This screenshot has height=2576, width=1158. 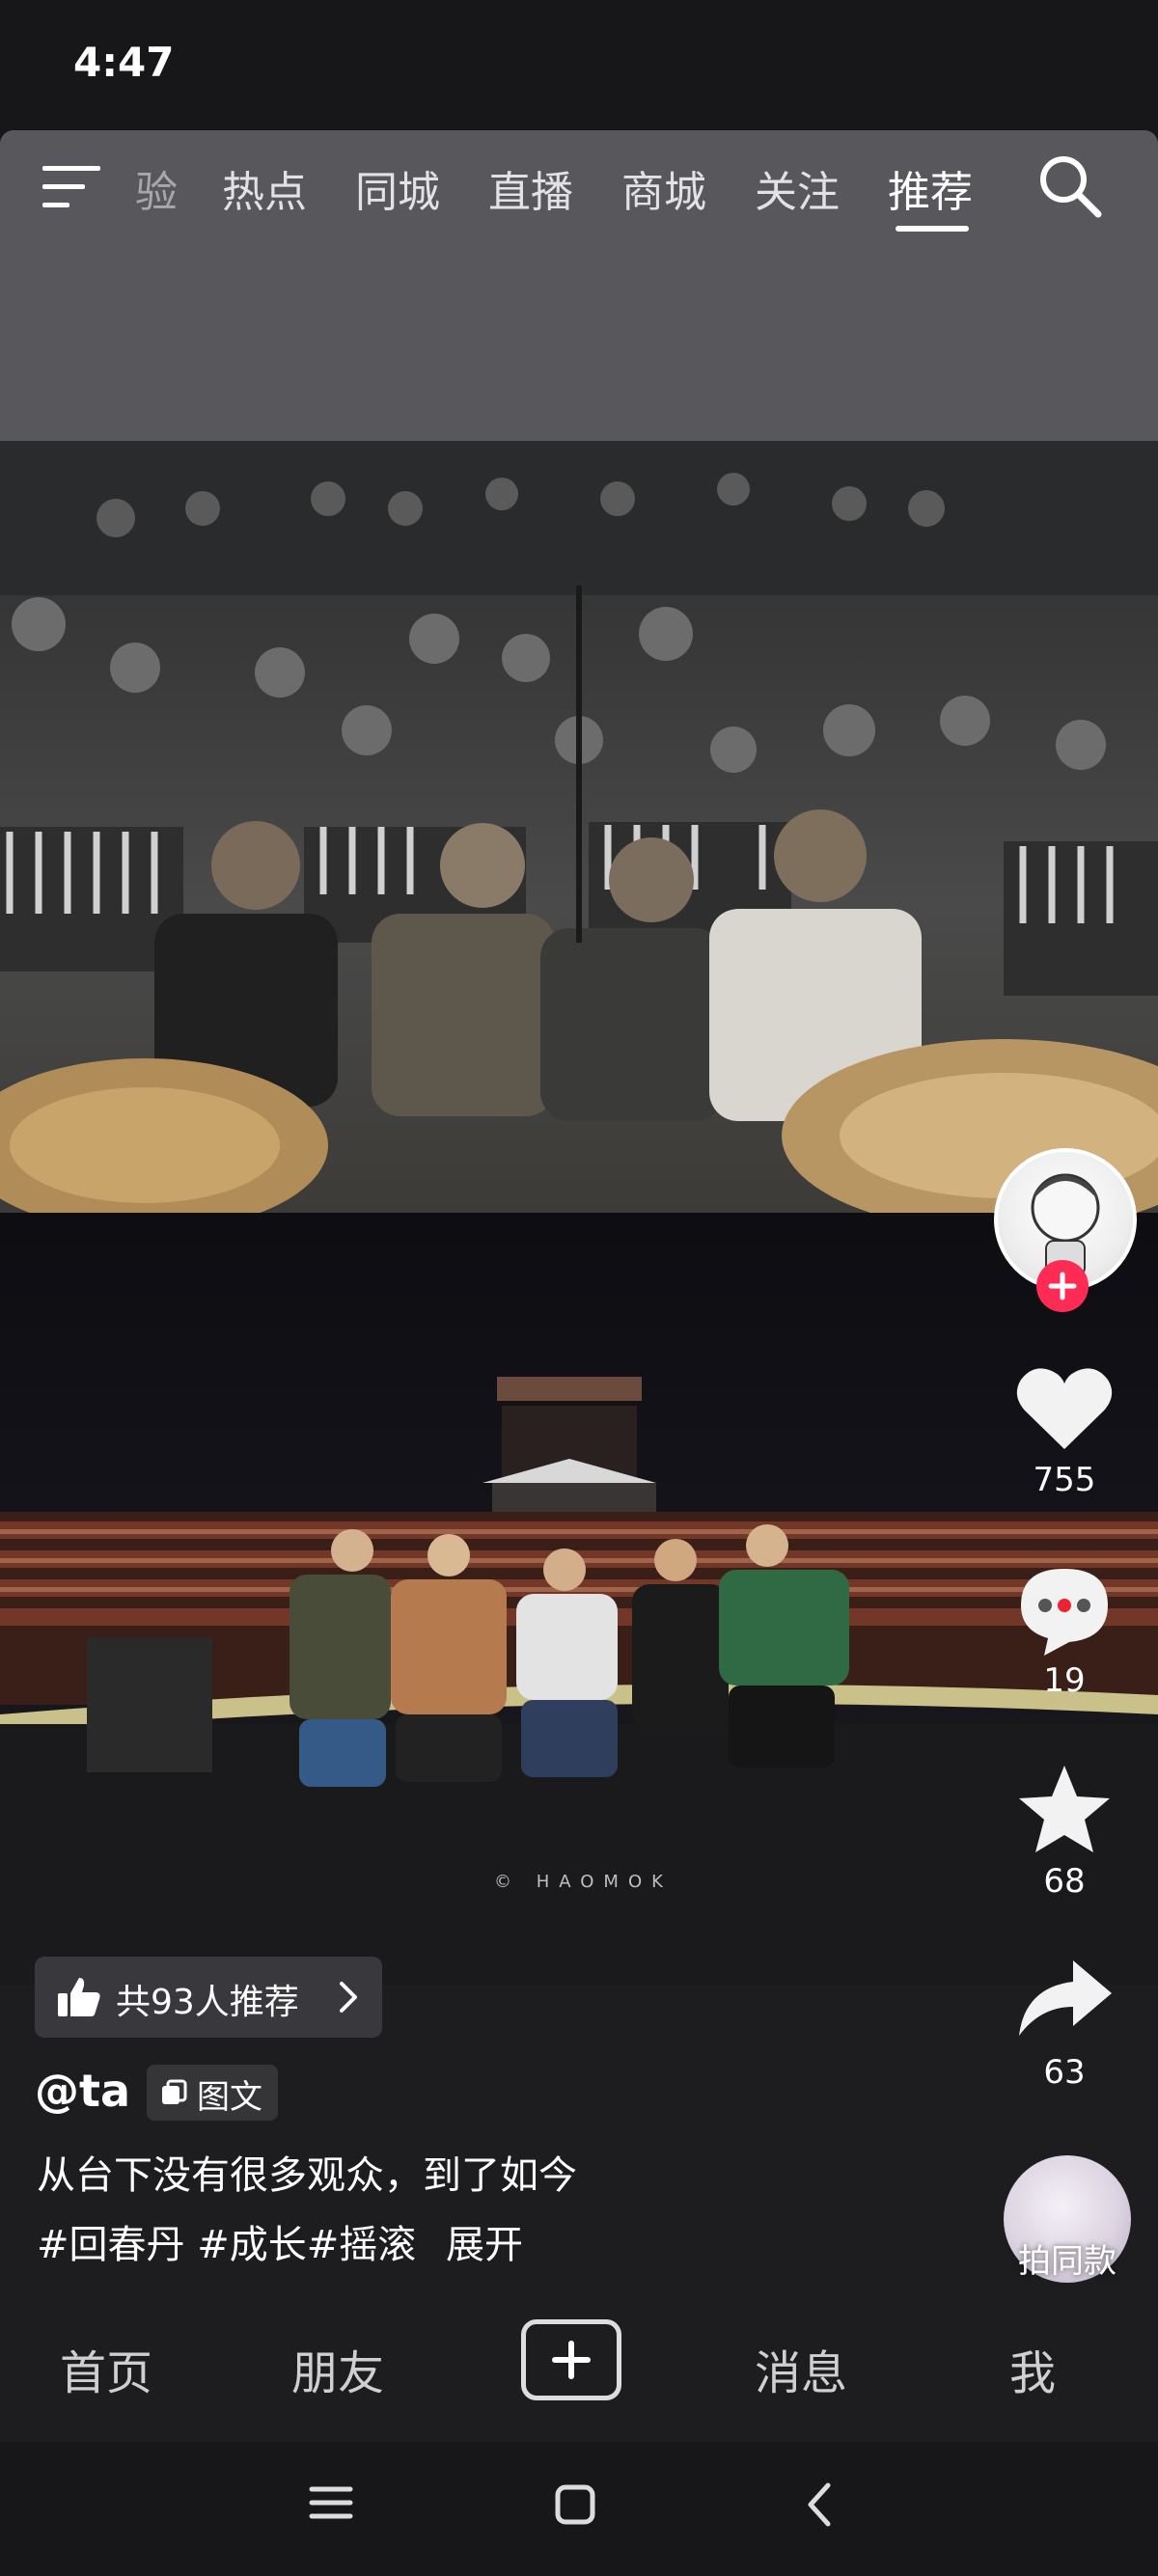 I want to click on tab-partial: 验, so click(x=156, y=188).